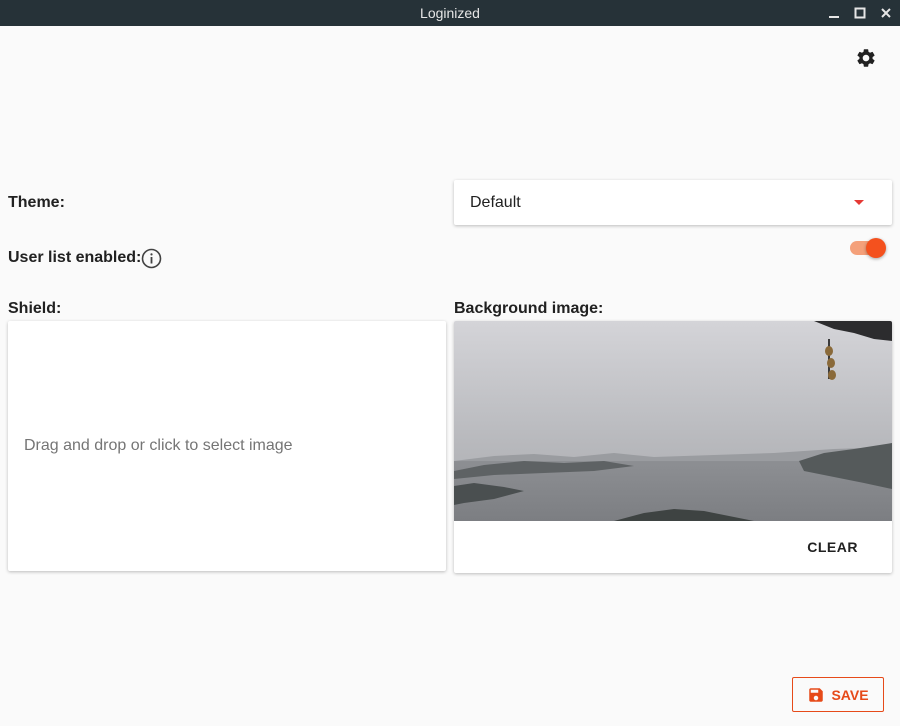 The image size is (900, 726). I want to click on title-bar: Loginized, so click(450, 13).